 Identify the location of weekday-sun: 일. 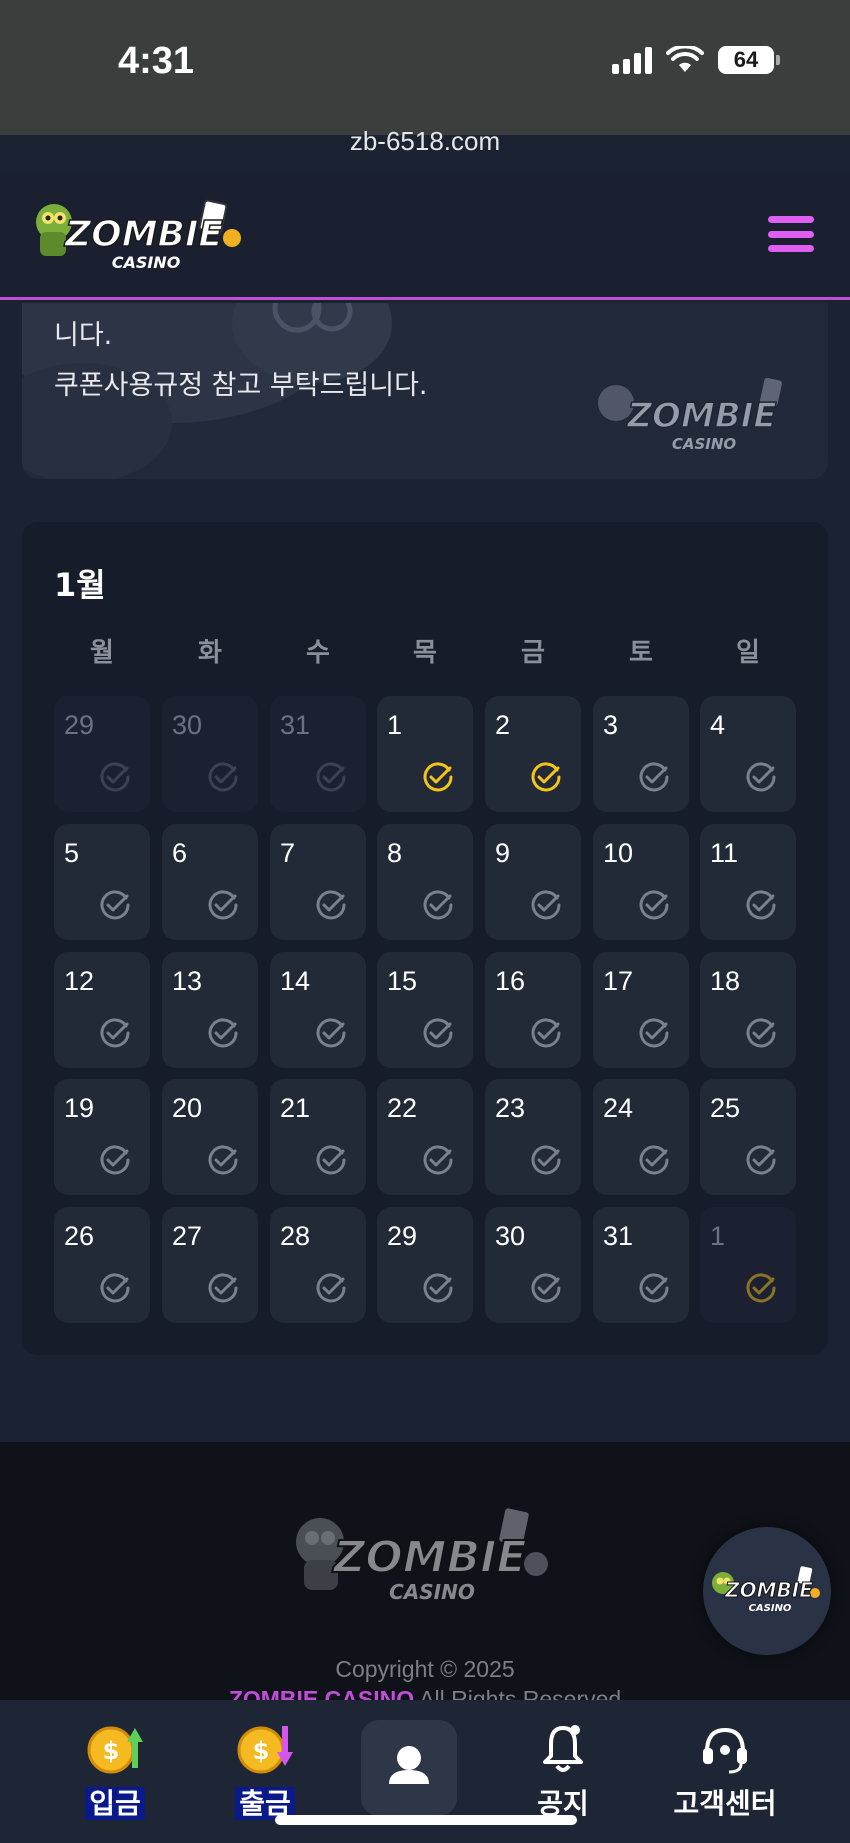
(748, 653).